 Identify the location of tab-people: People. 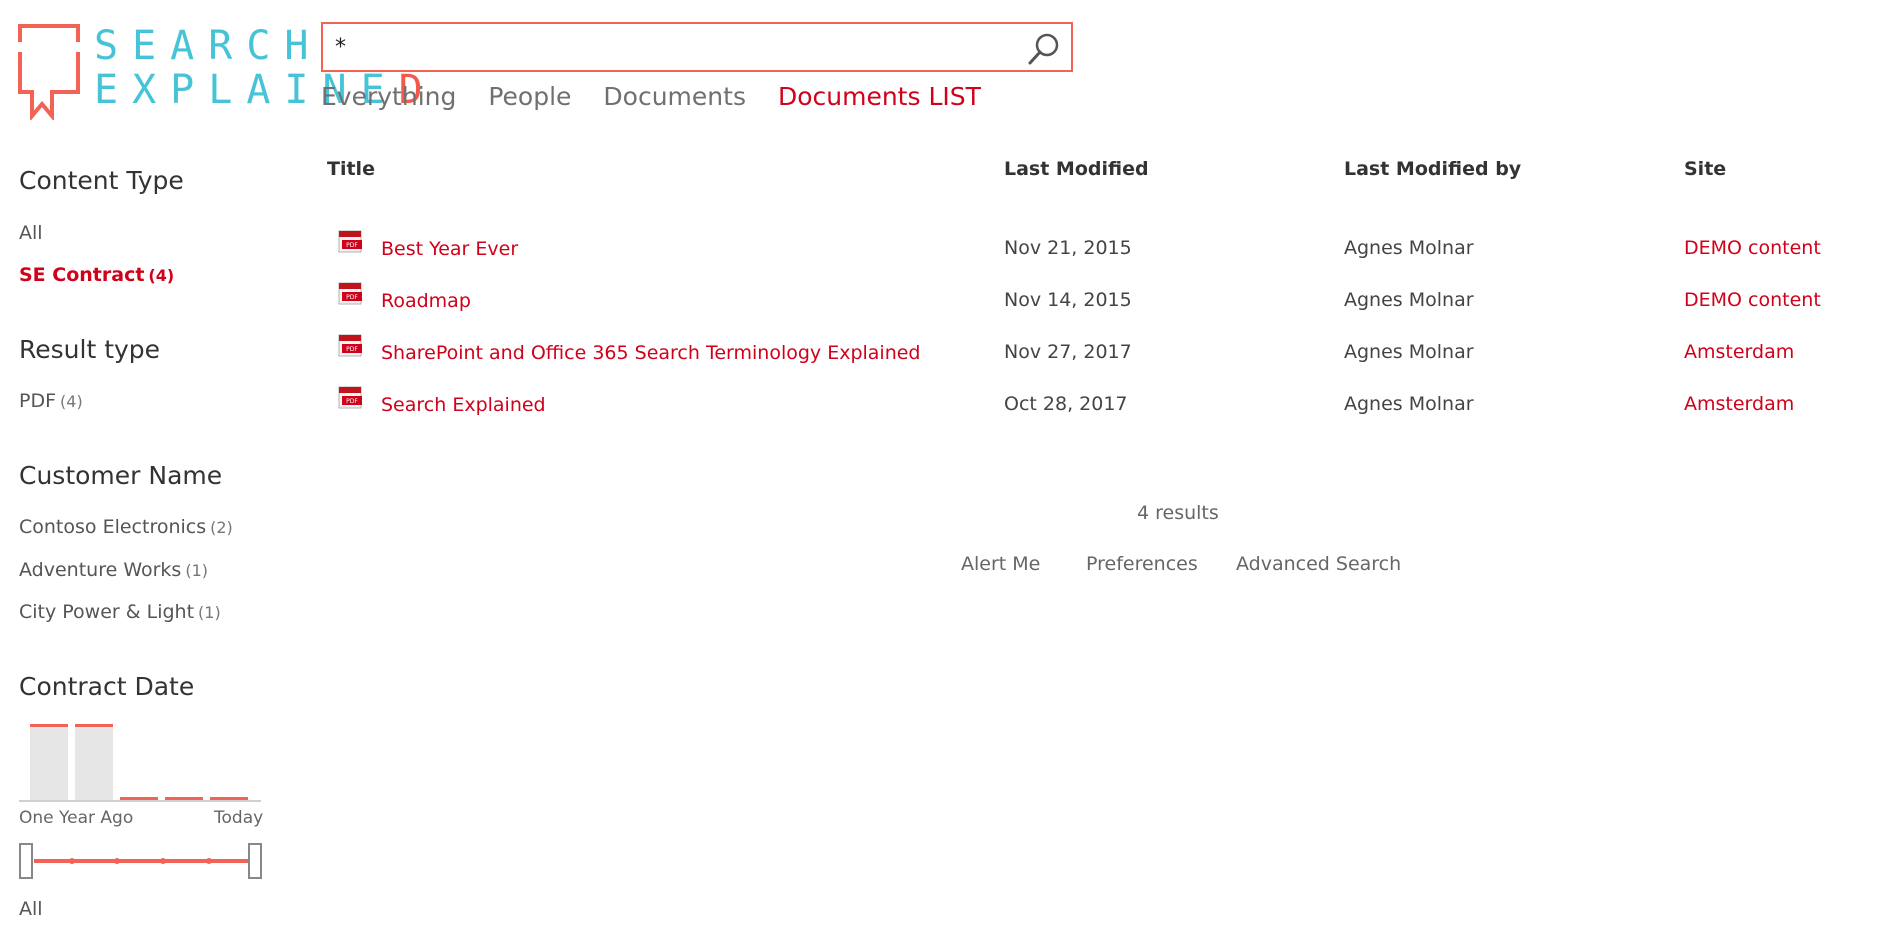
(529, 96).